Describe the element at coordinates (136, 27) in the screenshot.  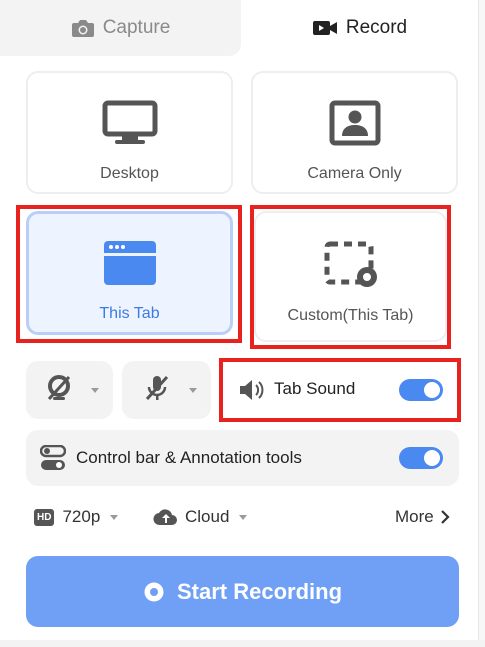
I see `tab-capture-label: Capture` at that location.